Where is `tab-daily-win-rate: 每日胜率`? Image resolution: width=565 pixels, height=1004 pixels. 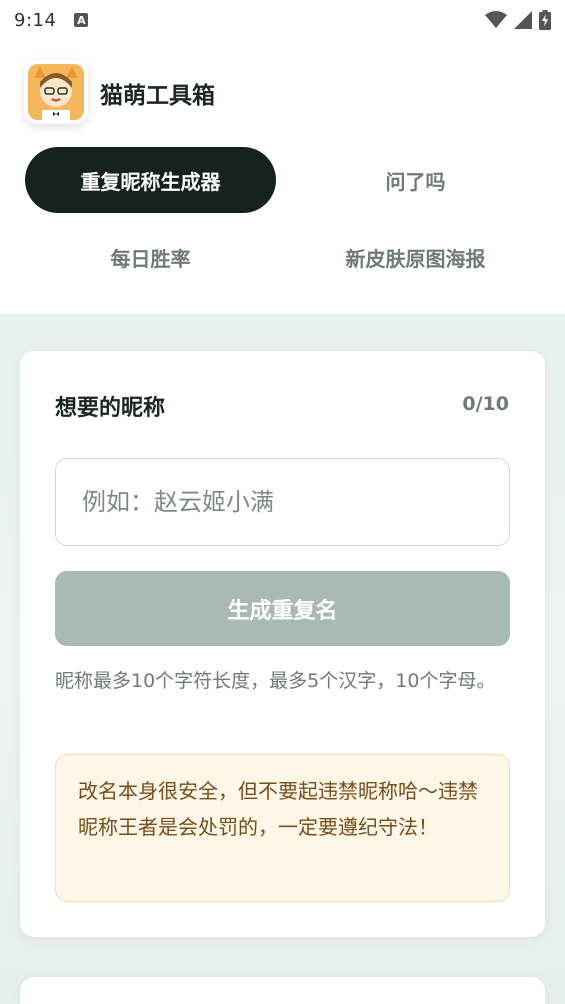
tab-daily-win-rate: 每日胜率 is located at coordinates (150, 257).